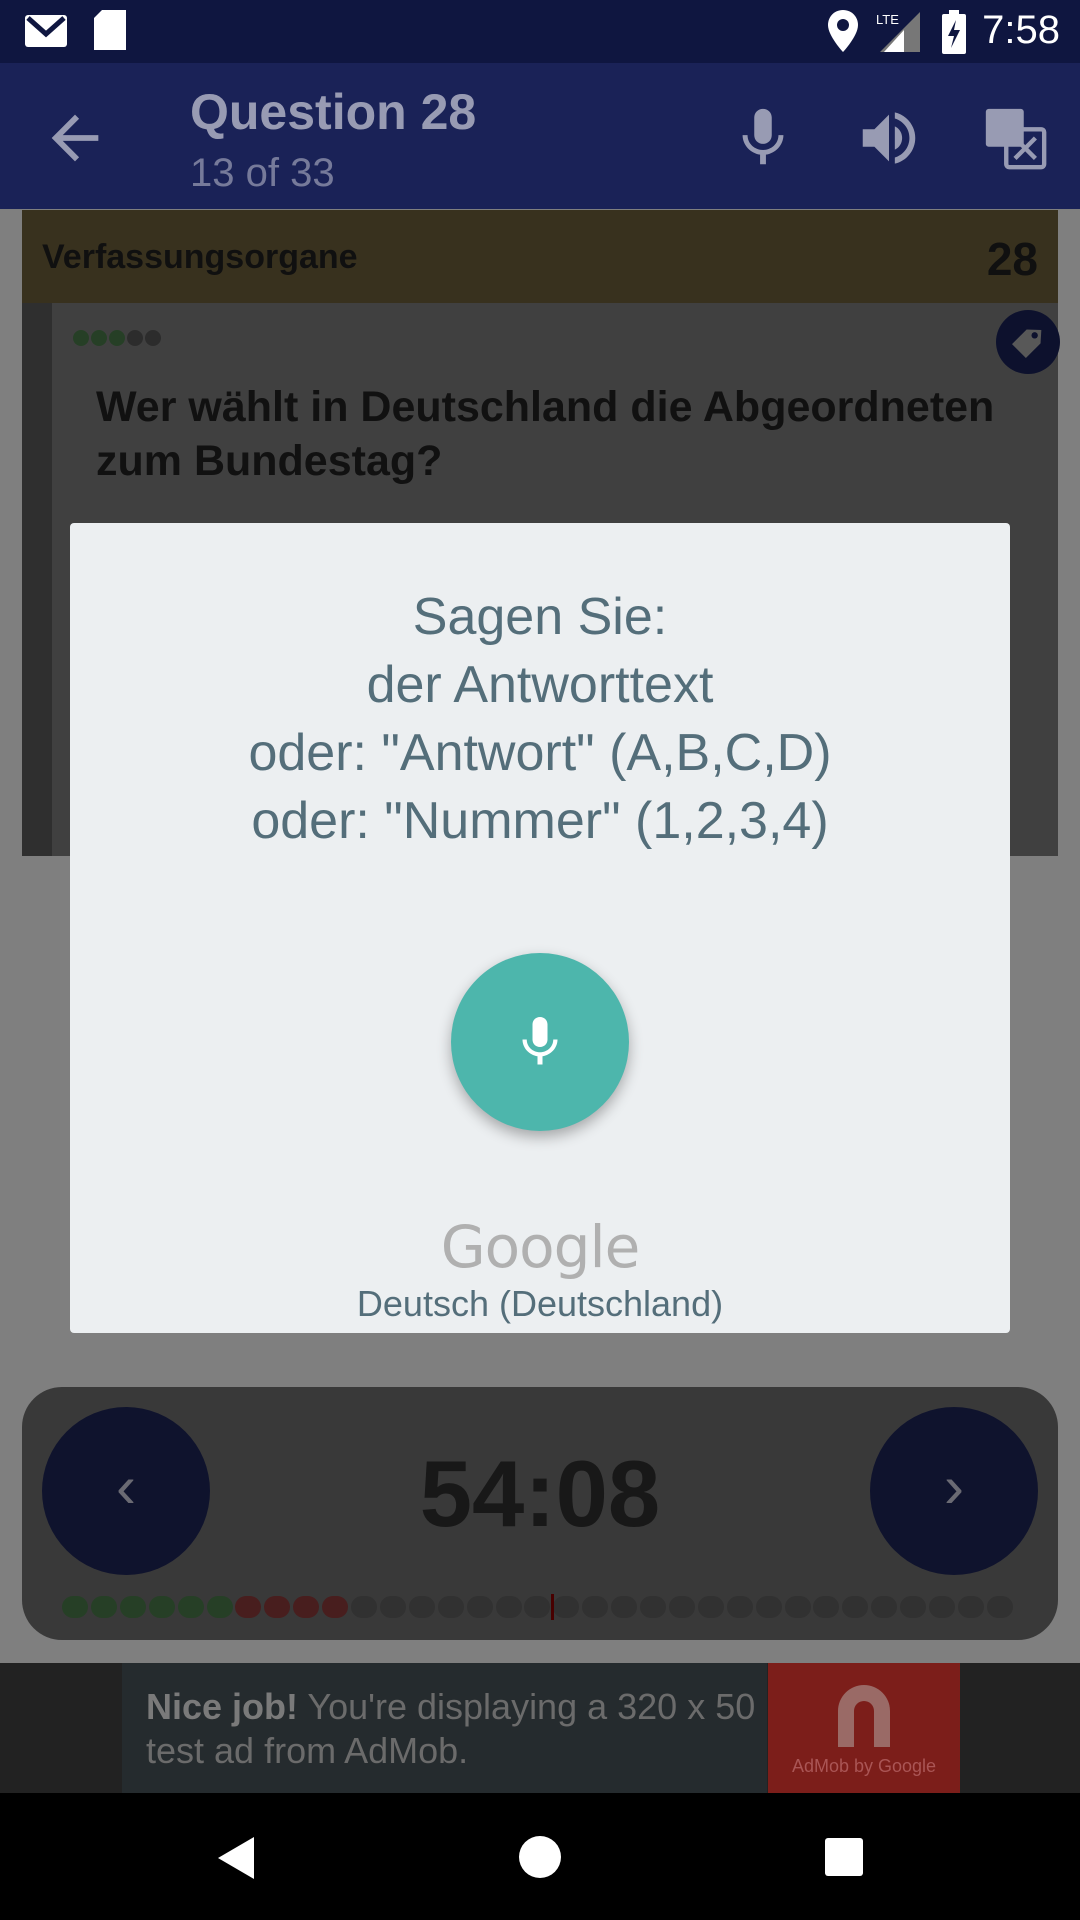  I want to click on volume-icon, so click(889, 138).